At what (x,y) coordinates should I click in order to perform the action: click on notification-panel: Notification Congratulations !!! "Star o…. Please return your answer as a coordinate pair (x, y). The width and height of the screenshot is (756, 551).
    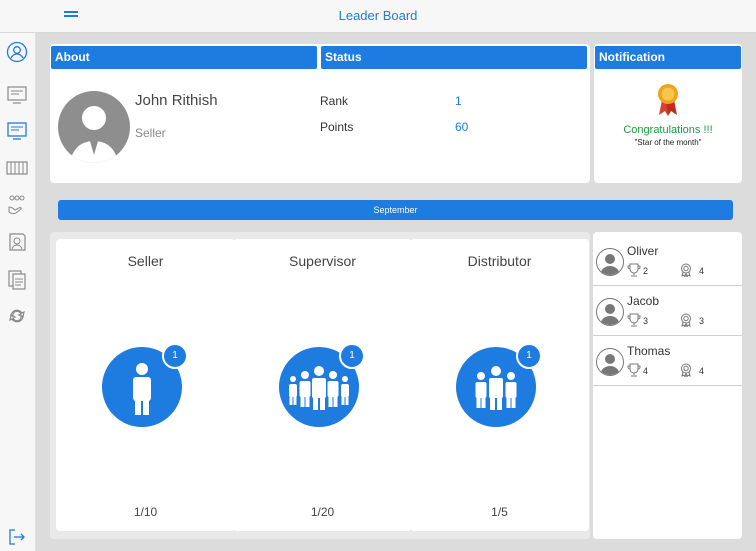
    Looking at the image, I should click on (668, 113).